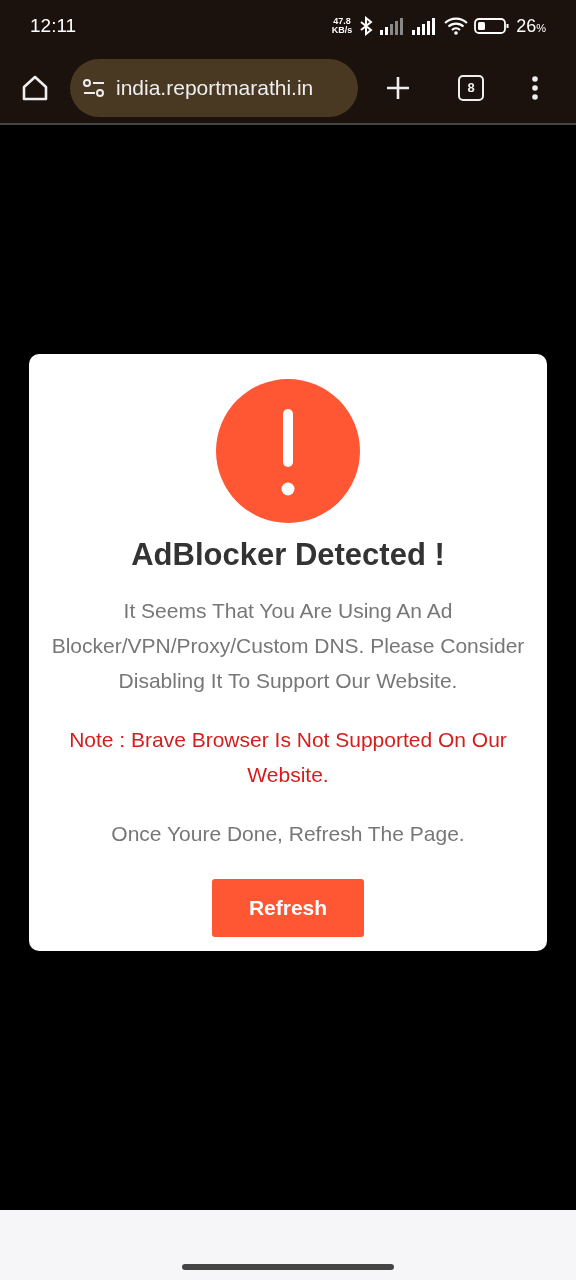 The image size is (576, 1280). Describe the element at coordinates (366, 26) in the screenshot. I see `bluetooth-icon` at that location.